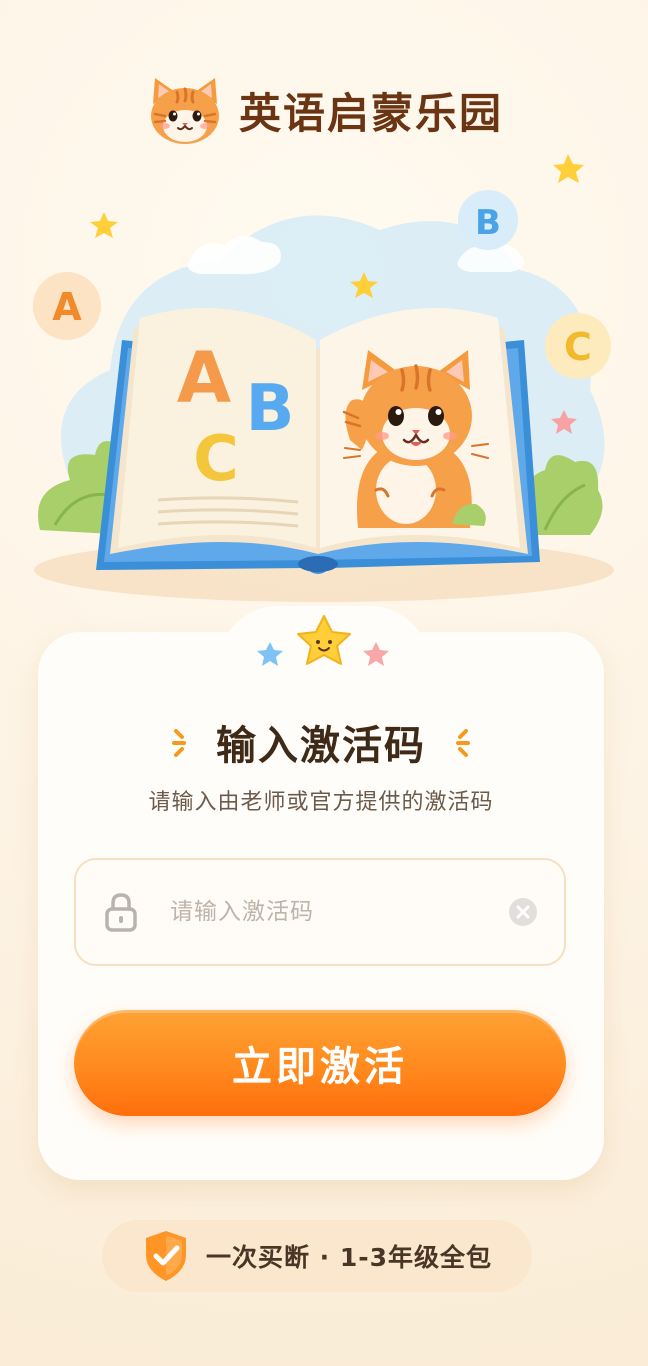 Image resolution: width=648 pixels, height=1366 pixels. I want to click on page-letter-b: B, so click(270, 409).